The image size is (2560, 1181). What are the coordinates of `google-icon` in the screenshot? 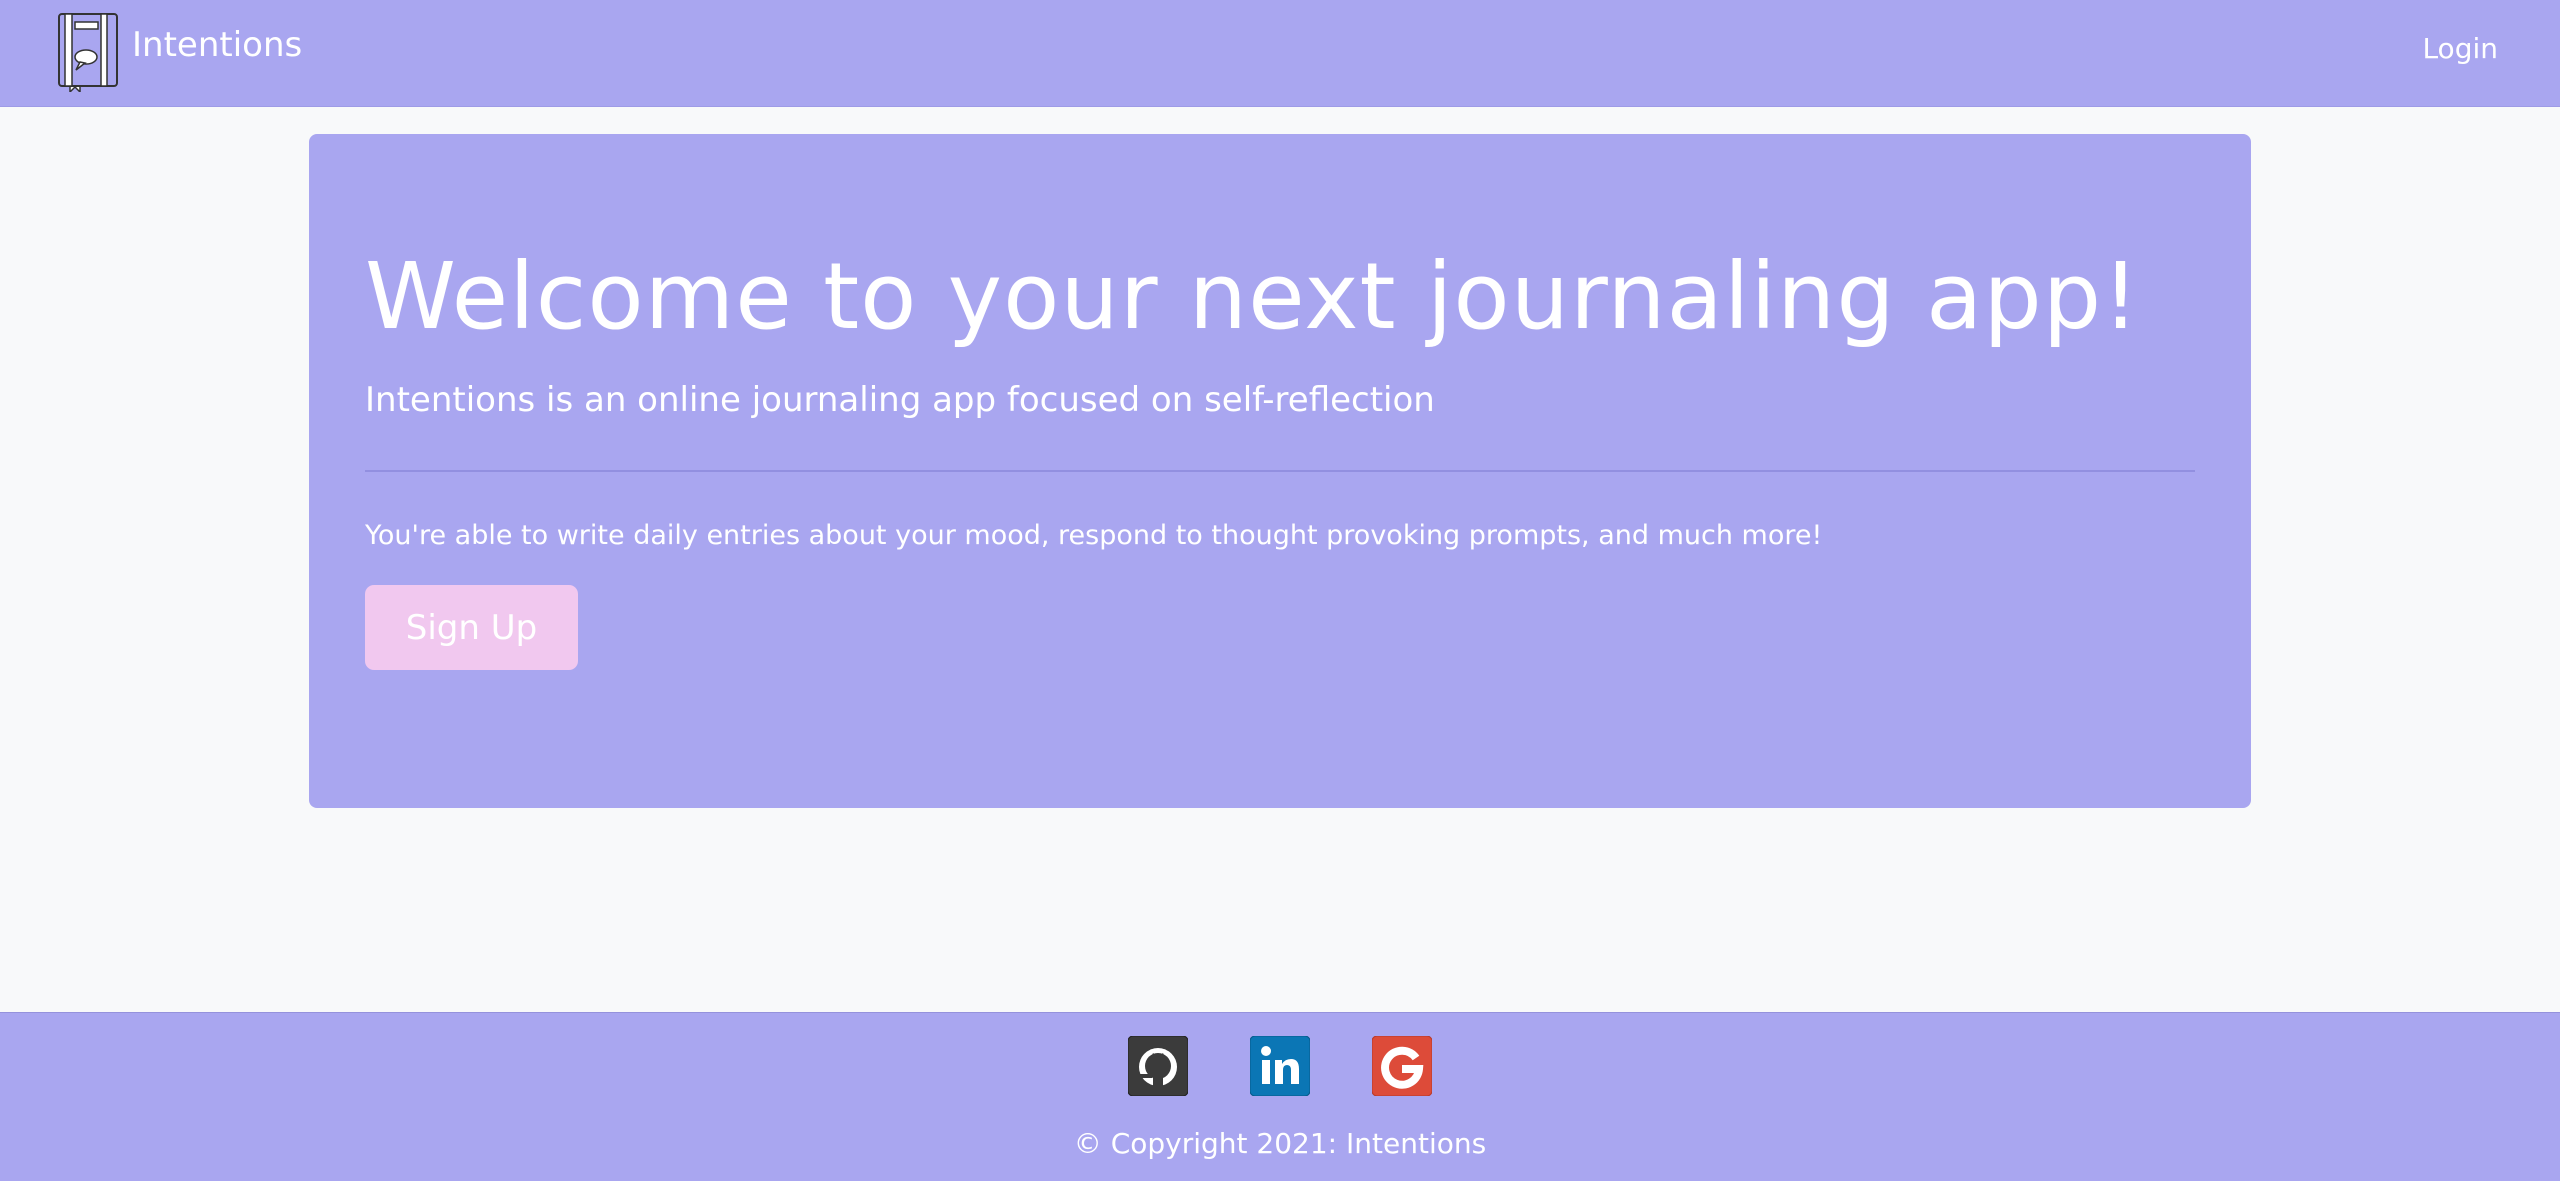 It's located at (1402, 1066).